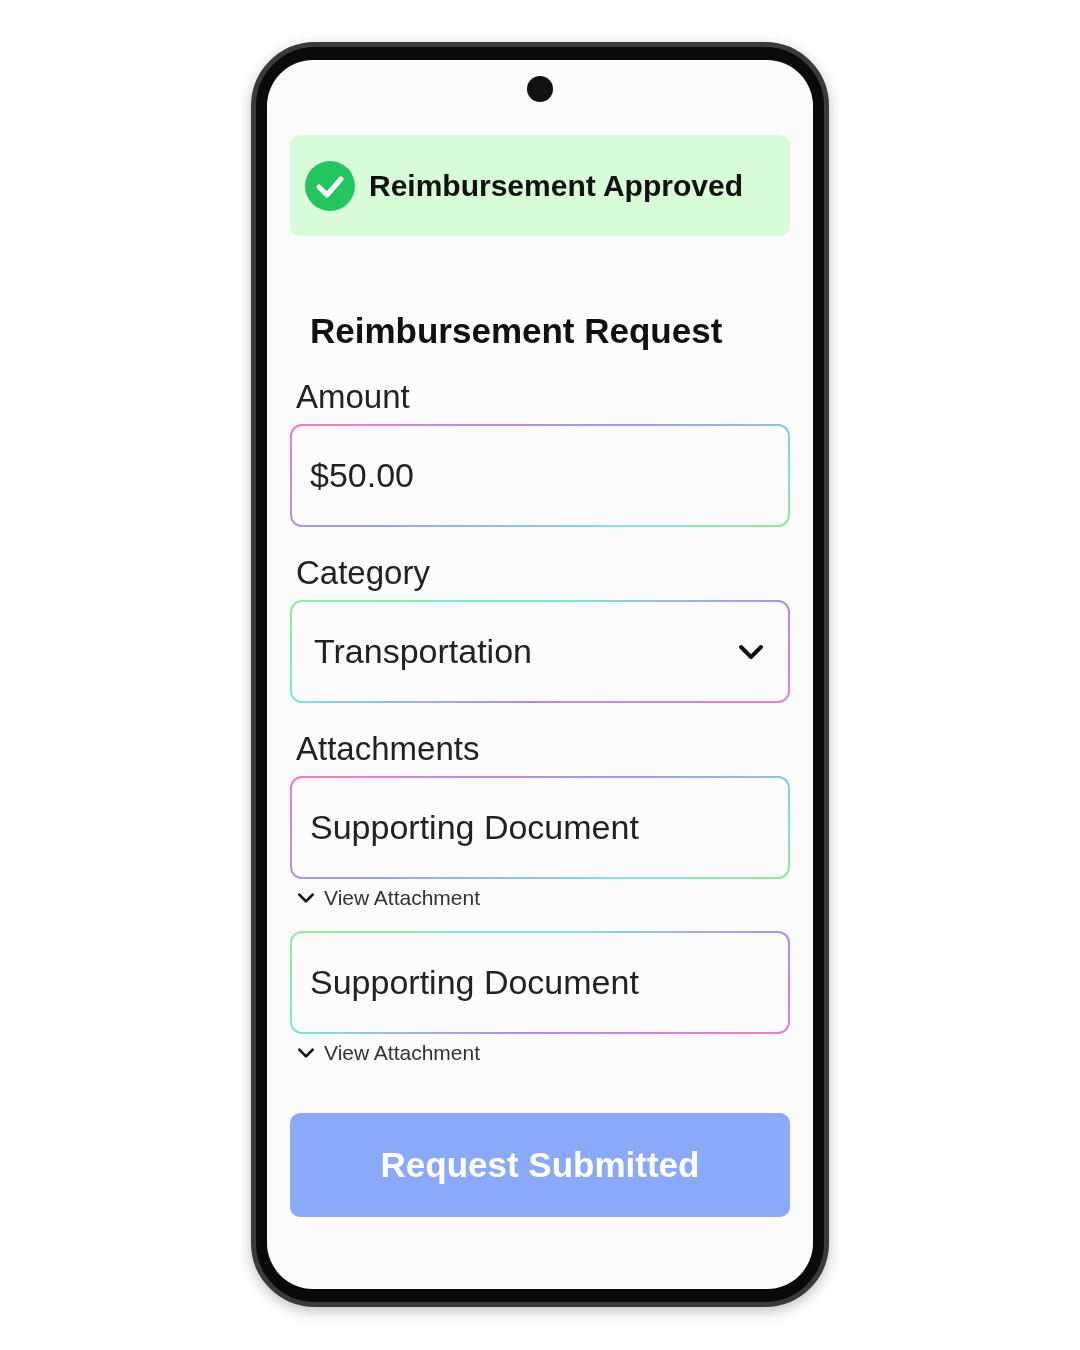 The image size is (1080, 1350). What do you see at coordinates (540, 89) in the screenshot?
I see `camera-icon` at bounding box center [540, 89].